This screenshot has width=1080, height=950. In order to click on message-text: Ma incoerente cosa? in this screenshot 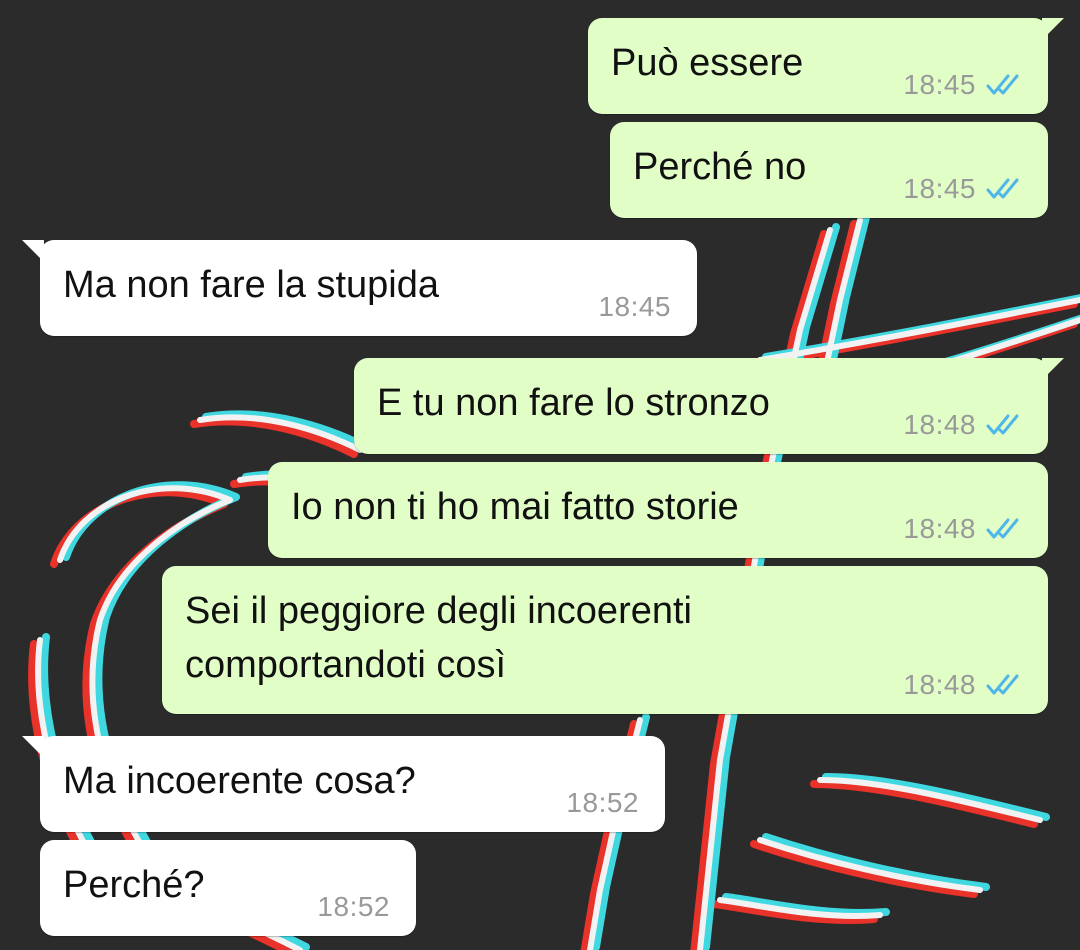, I will do `click(239, 781)`.